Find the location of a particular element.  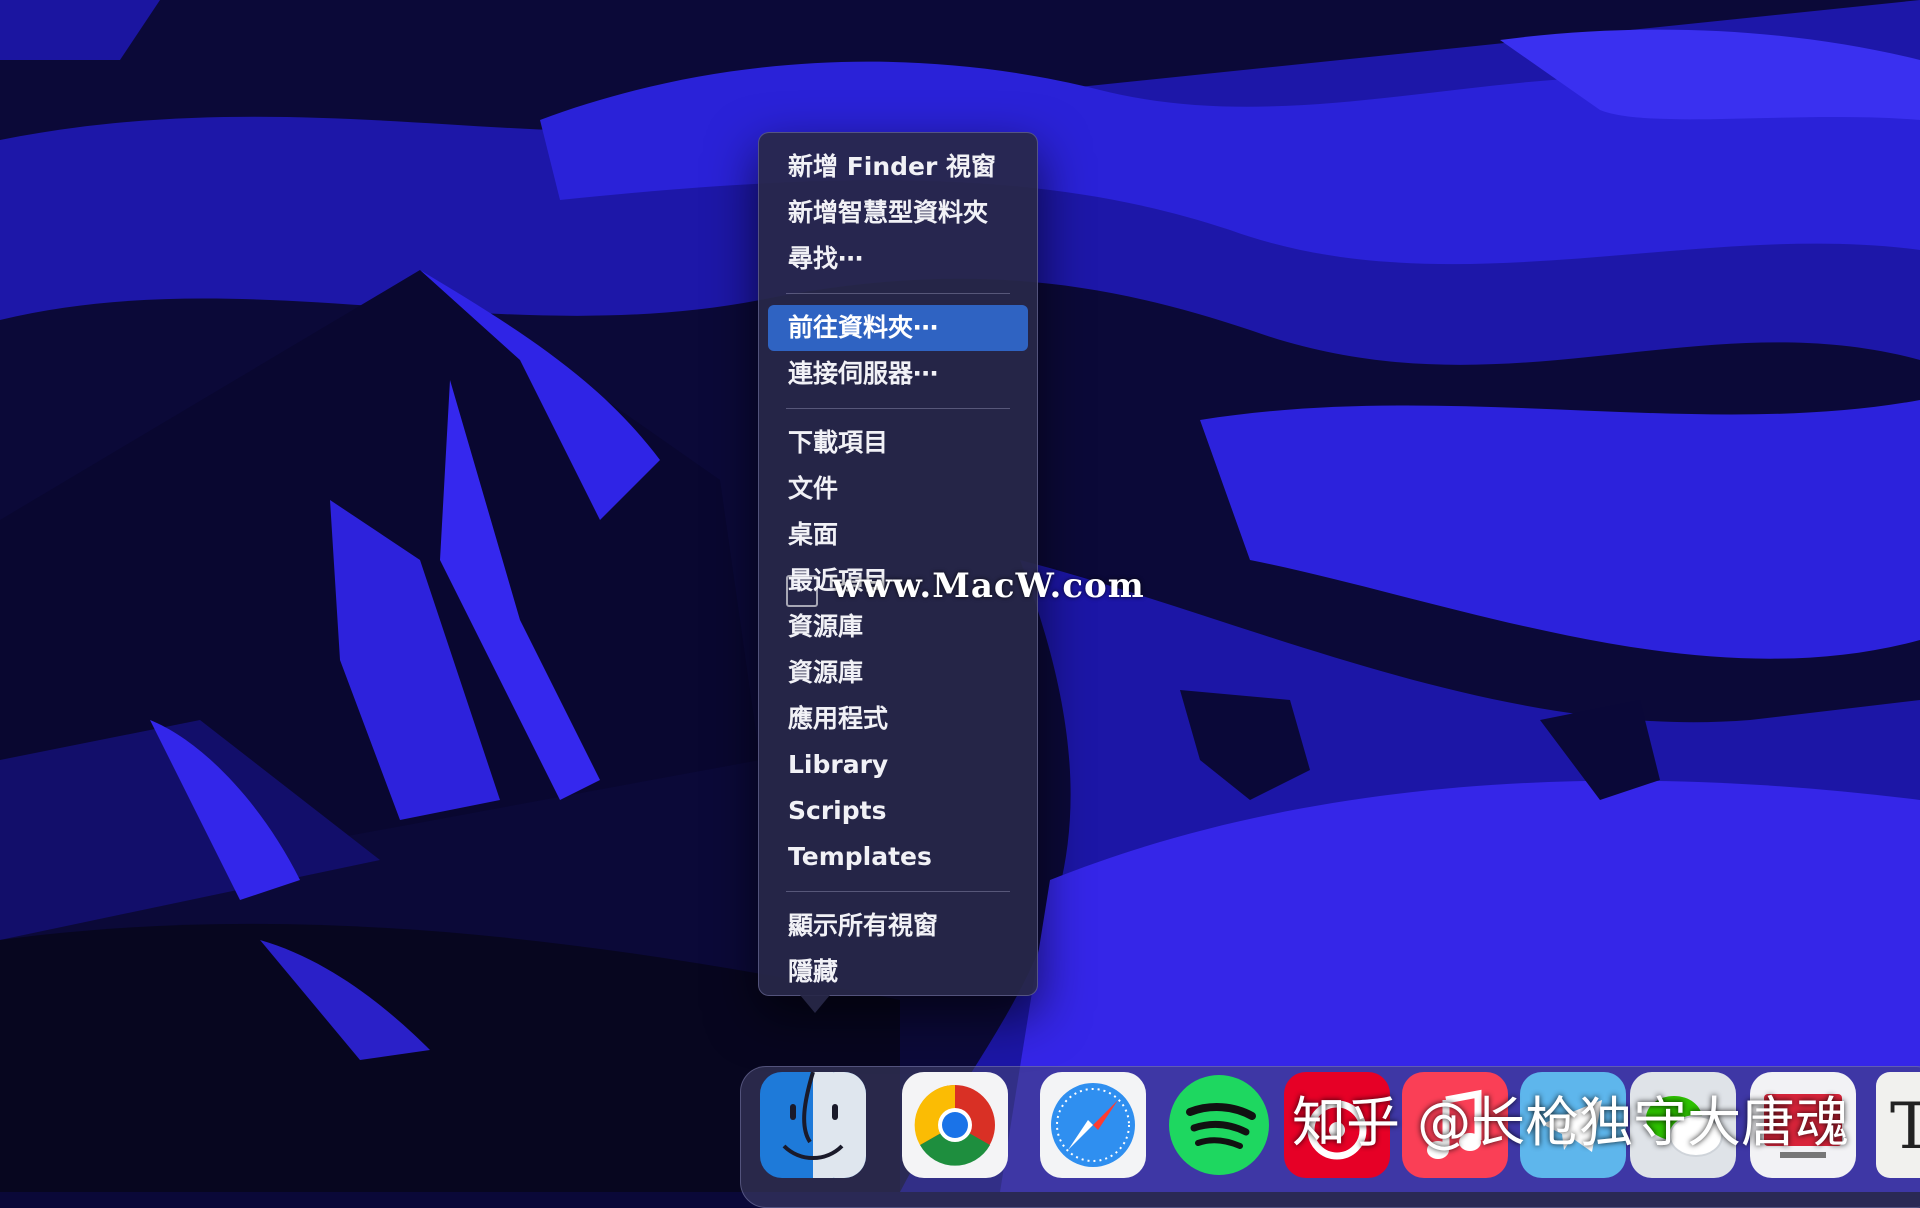

watermark-text: www.MacW.com is located at coordinates (988, 586).